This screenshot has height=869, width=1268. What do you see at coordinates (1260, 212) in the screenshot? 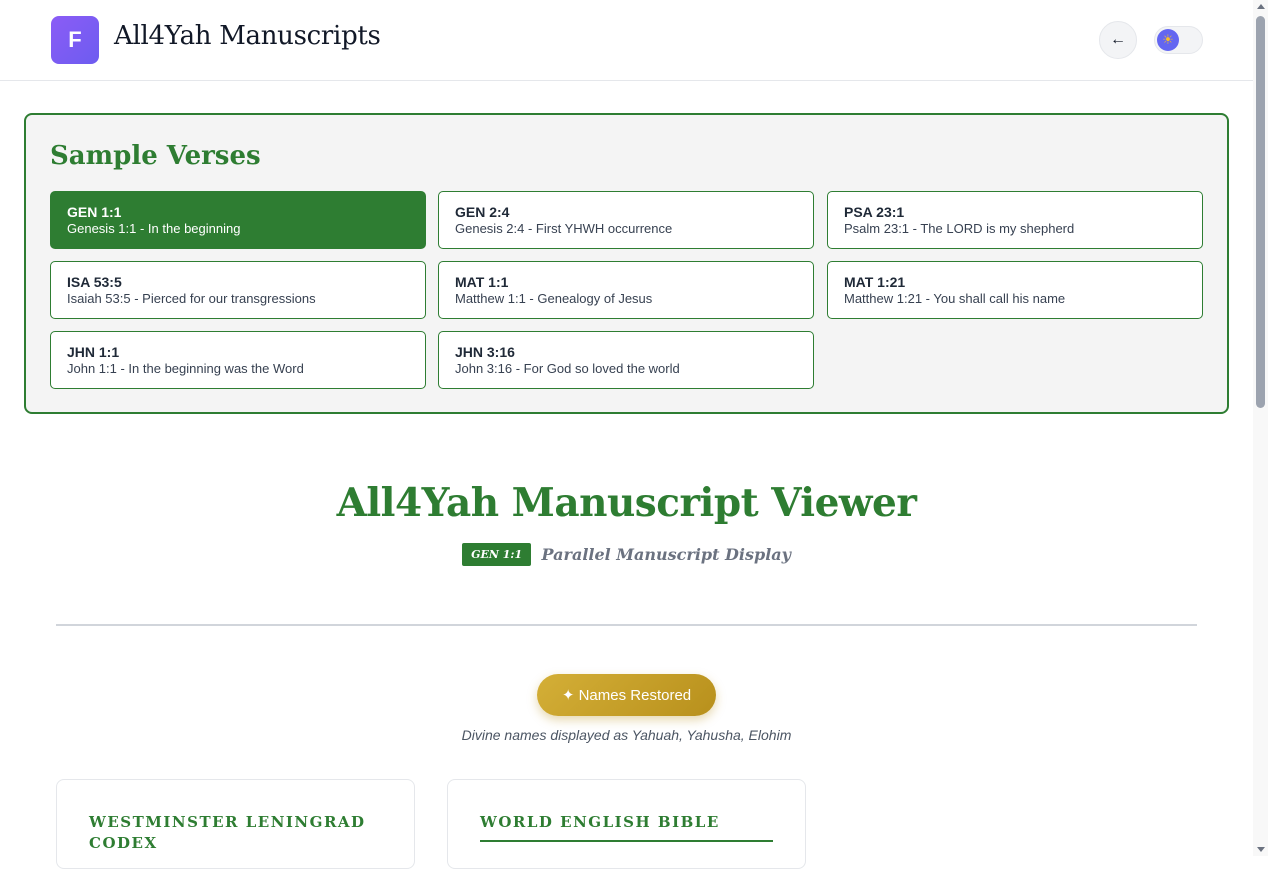
I see `scrollbar-thumb` at bounding box center [1260, 212].